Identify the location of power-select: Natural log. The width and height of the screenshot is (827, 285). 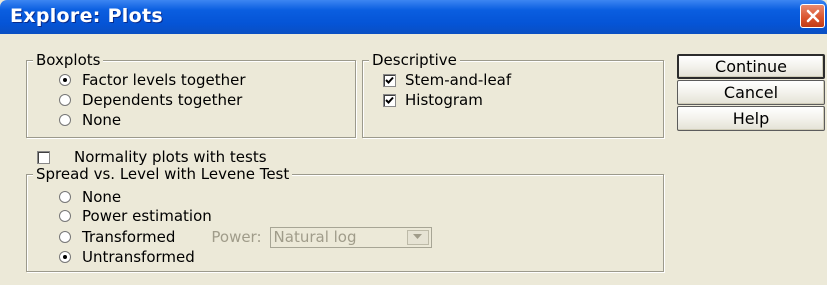
(350, 237).